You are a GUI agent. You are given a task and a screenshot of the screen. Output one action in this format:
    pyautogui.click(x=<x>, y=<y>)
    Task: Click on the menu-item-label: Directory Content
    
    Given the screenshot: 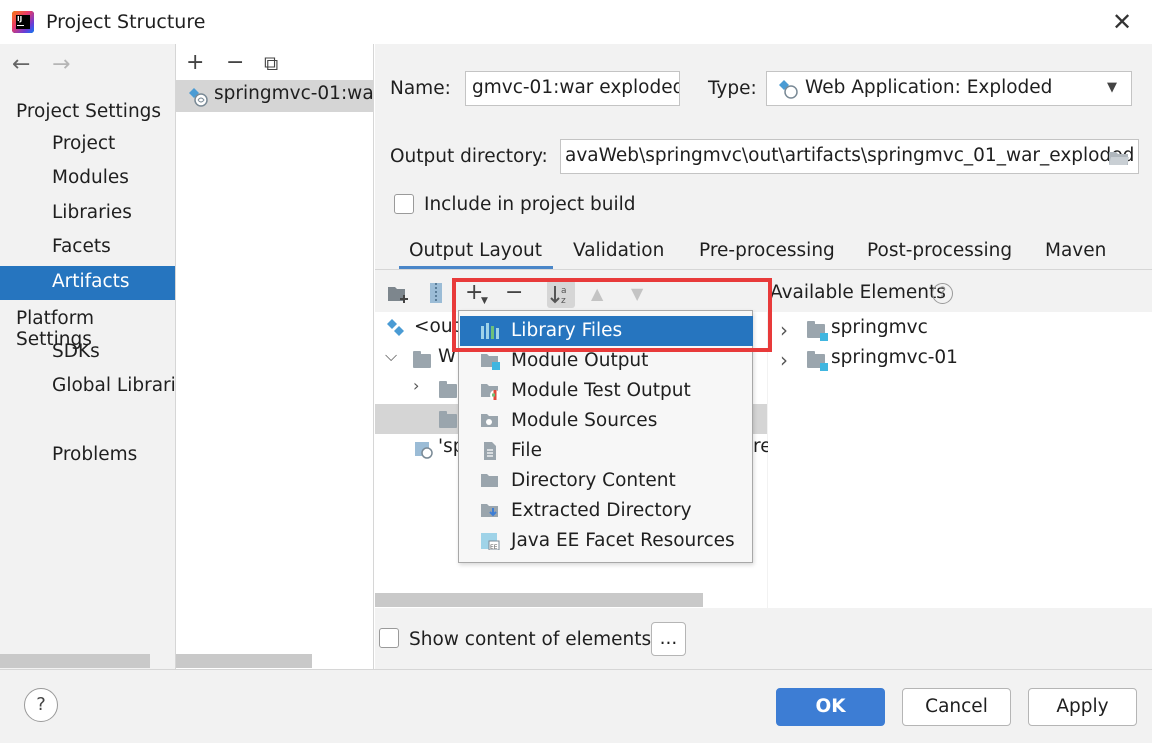 What is the action you would take?
    pyautogui.click(x=593, y=480)
    